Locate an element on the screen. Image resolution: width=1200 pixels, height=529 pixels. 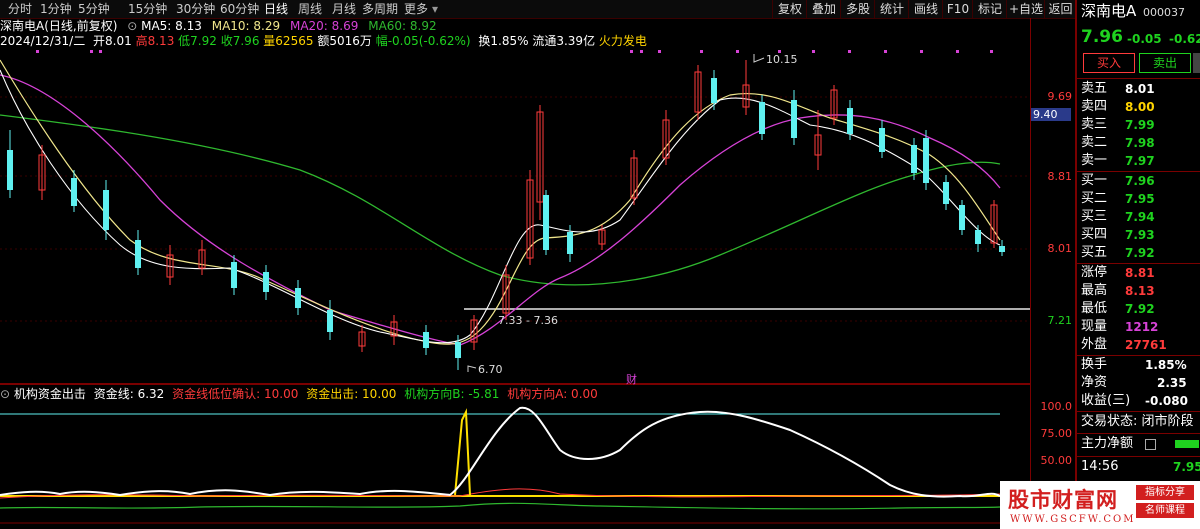
ask2-label: 卖二 is located at coordinates (1094, 142).